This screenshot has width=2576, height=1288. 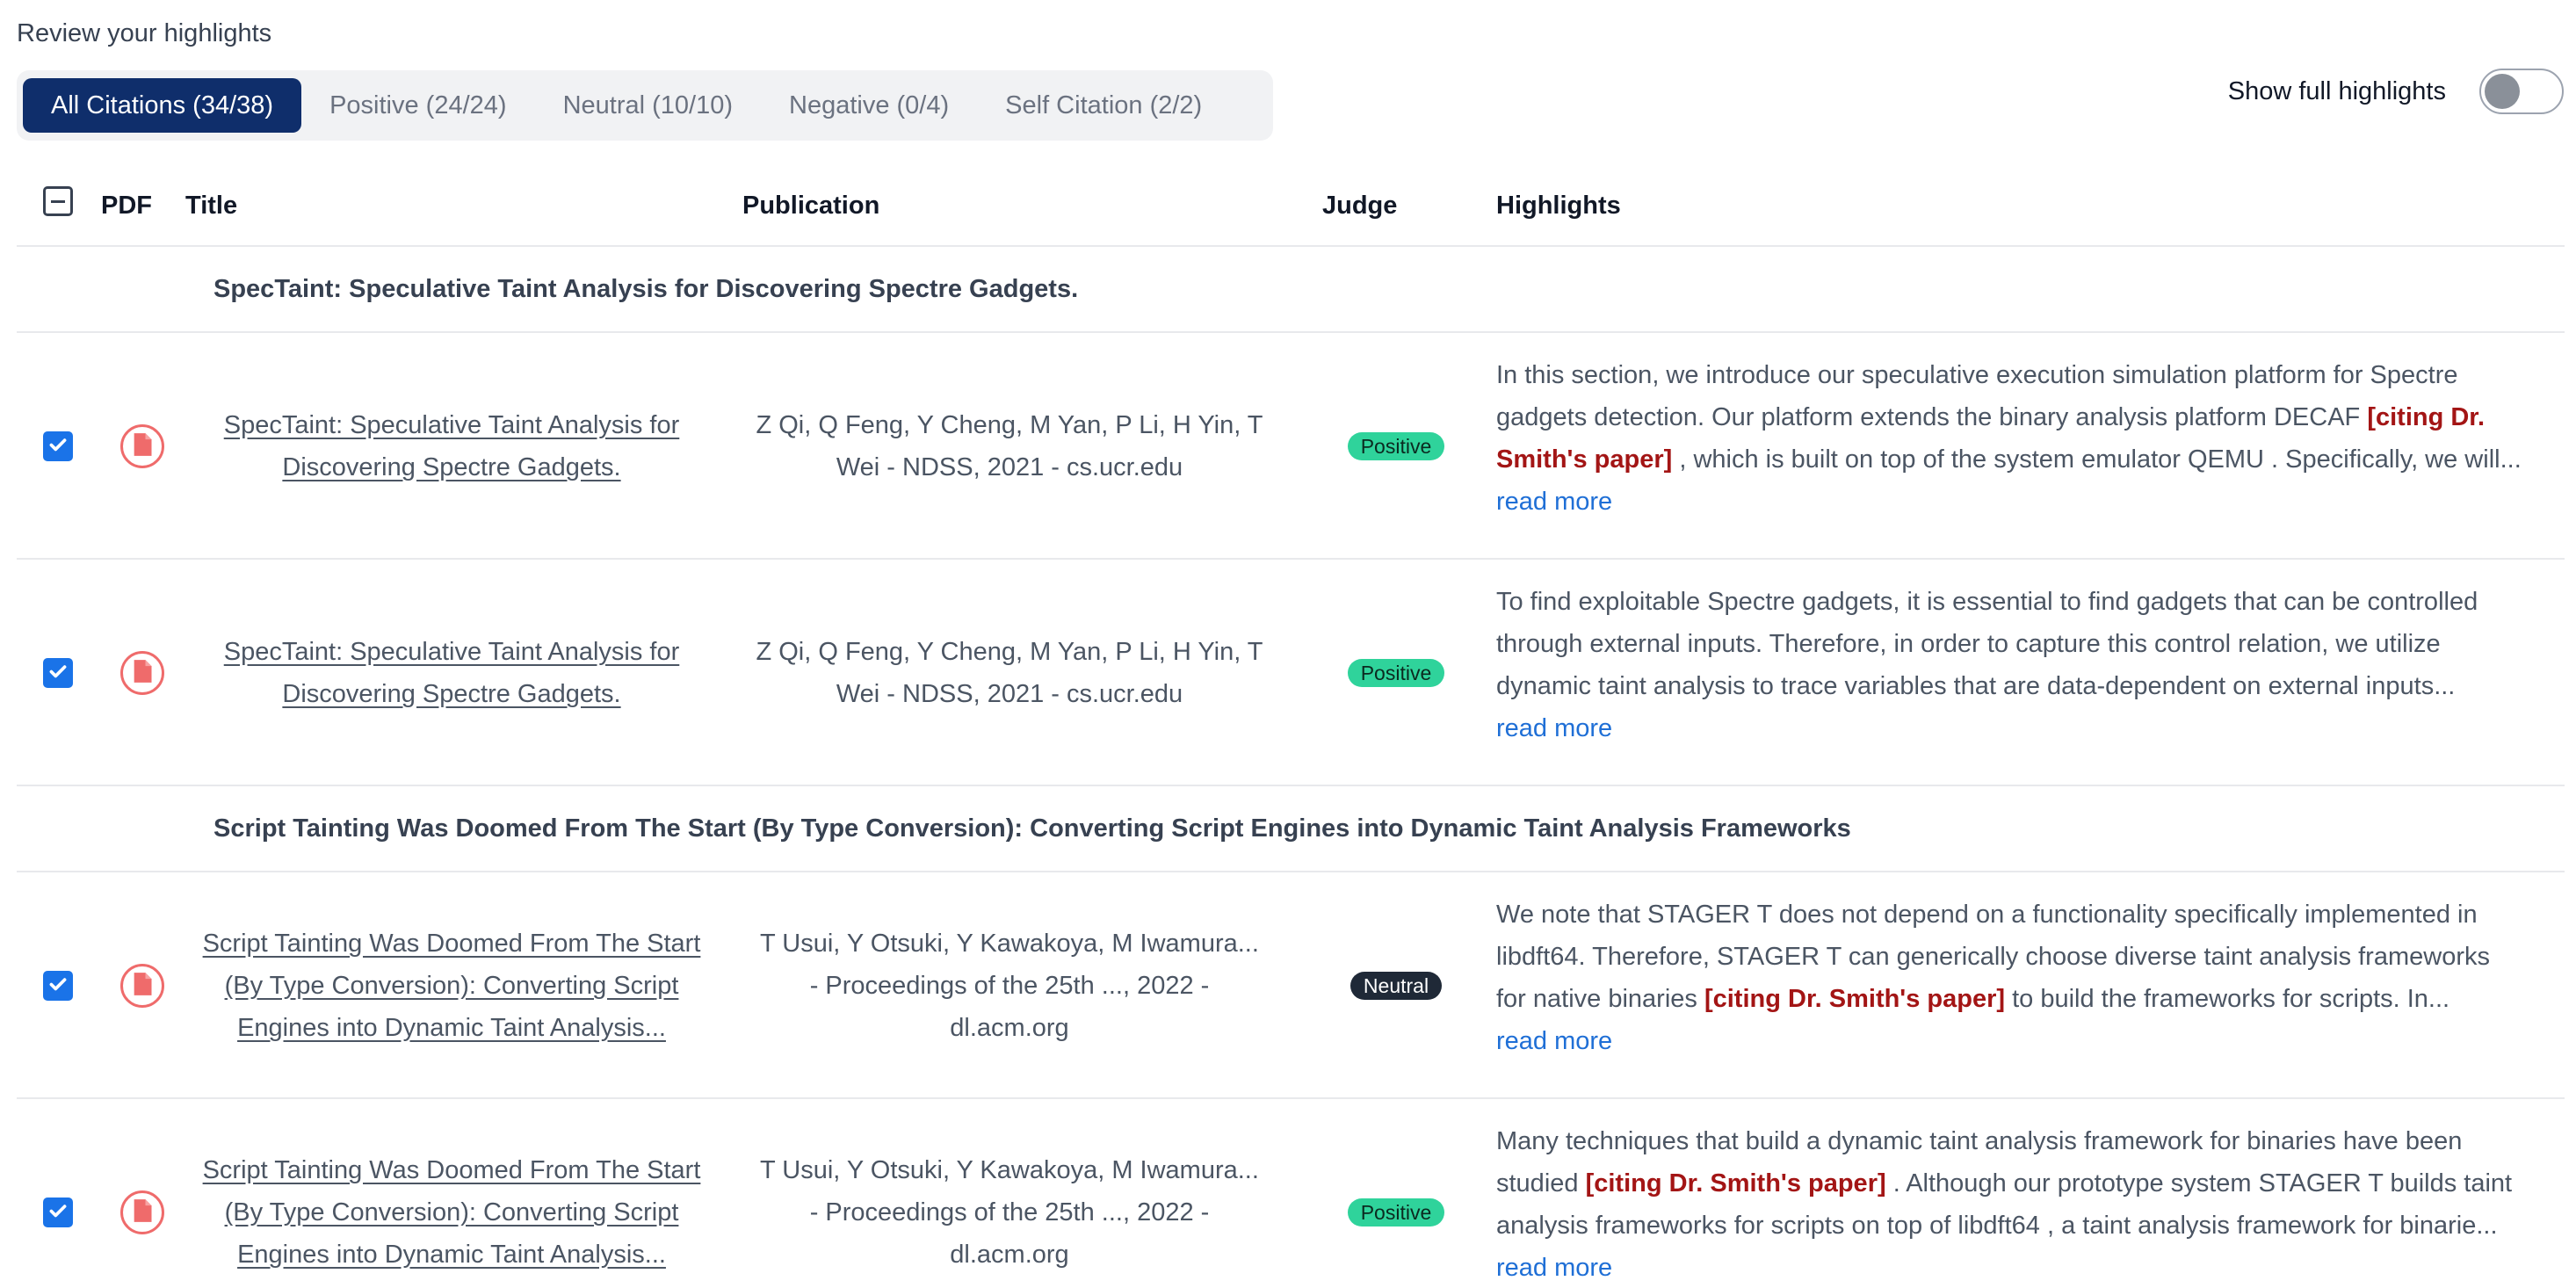 What do you see at coordinates (869, 105) in the screenshot?
I see `tab-filter: Negative (0/4)` at bounding box center [869, 105].